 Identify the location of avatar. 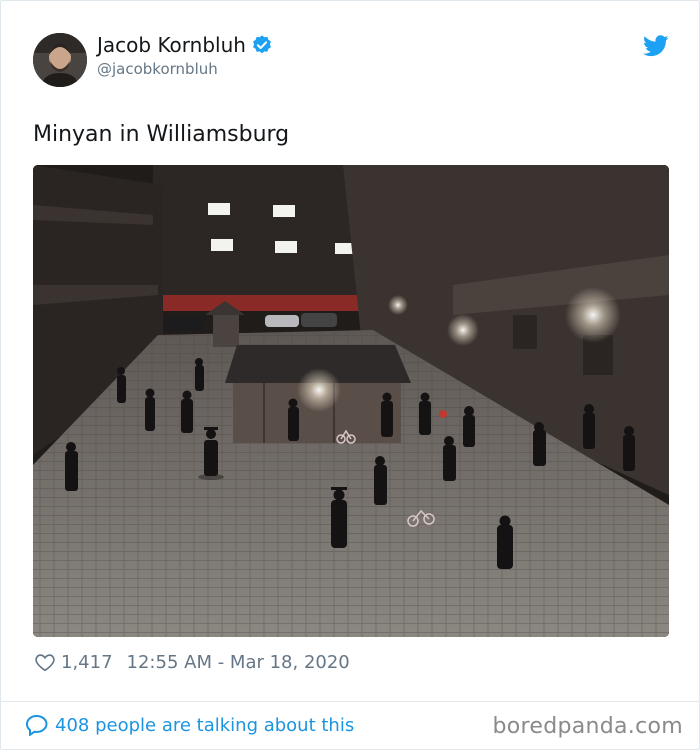
(60, 60).